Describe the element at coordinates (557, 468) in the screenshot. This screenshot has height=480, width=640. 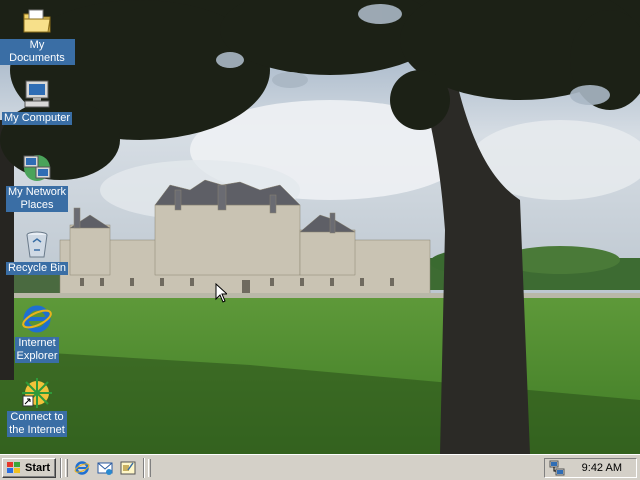
I see `network-connection-icon` at that location.